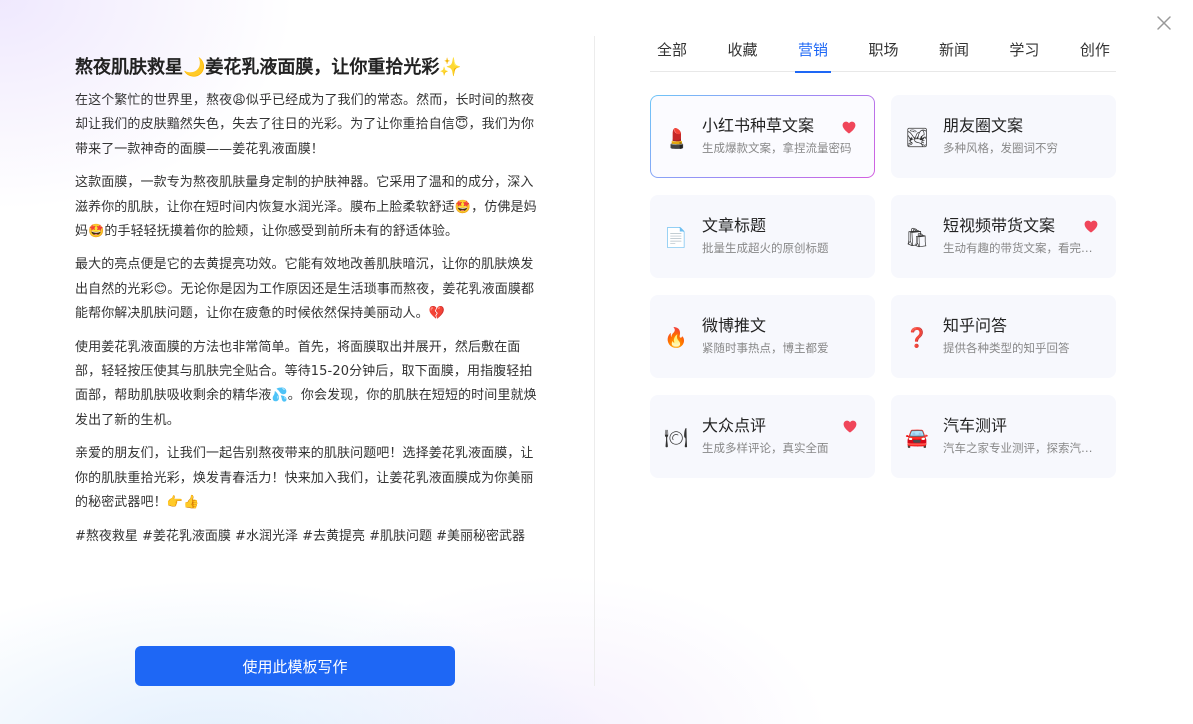 The width and height of the screenshot is (1193, 724). Describe the element at coordinates (765, 248) in the screenshot. I see `template-description: 批量生成超火的原创标题` at that location.